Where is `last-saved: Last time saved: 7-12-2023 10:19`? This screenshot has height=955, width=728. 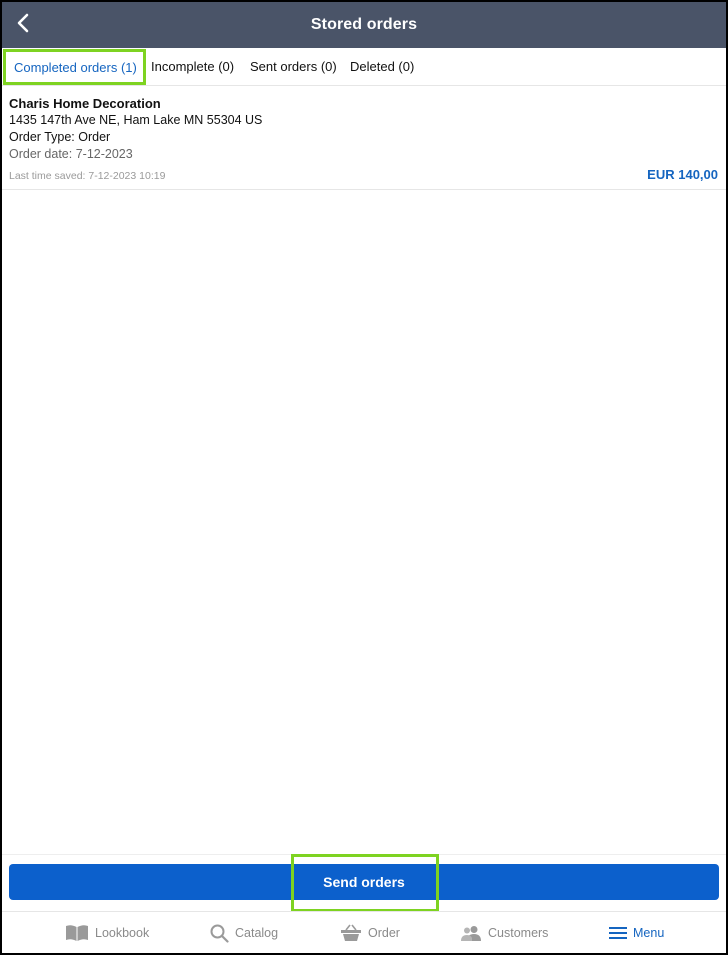
last-saved: Last time saved: 7-12-2023 10:19 is located at coordinates (87, 176).